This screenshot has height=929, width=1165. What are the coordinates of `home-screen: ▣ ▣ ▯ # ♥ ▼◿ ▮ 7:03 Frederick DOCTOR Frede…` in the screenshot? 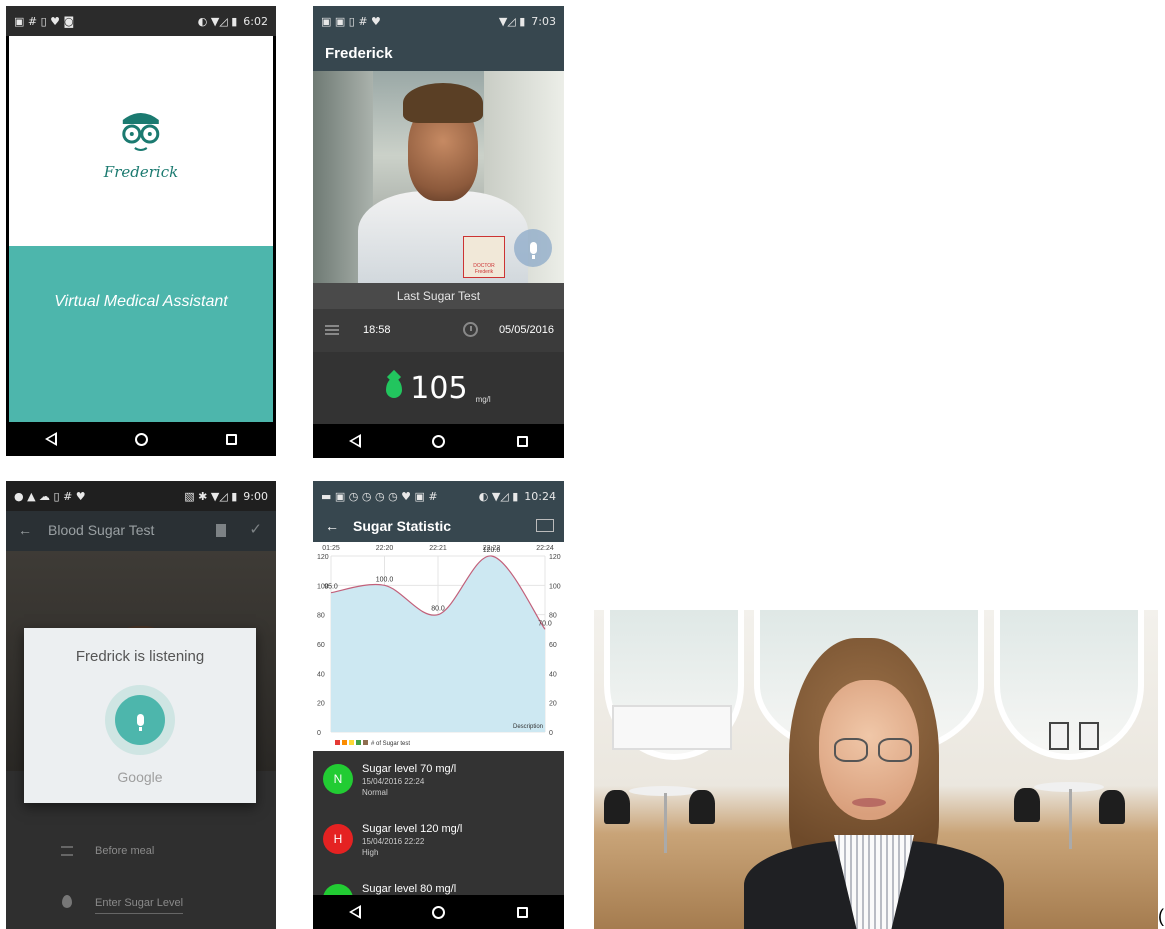 It's located at (438, 232).